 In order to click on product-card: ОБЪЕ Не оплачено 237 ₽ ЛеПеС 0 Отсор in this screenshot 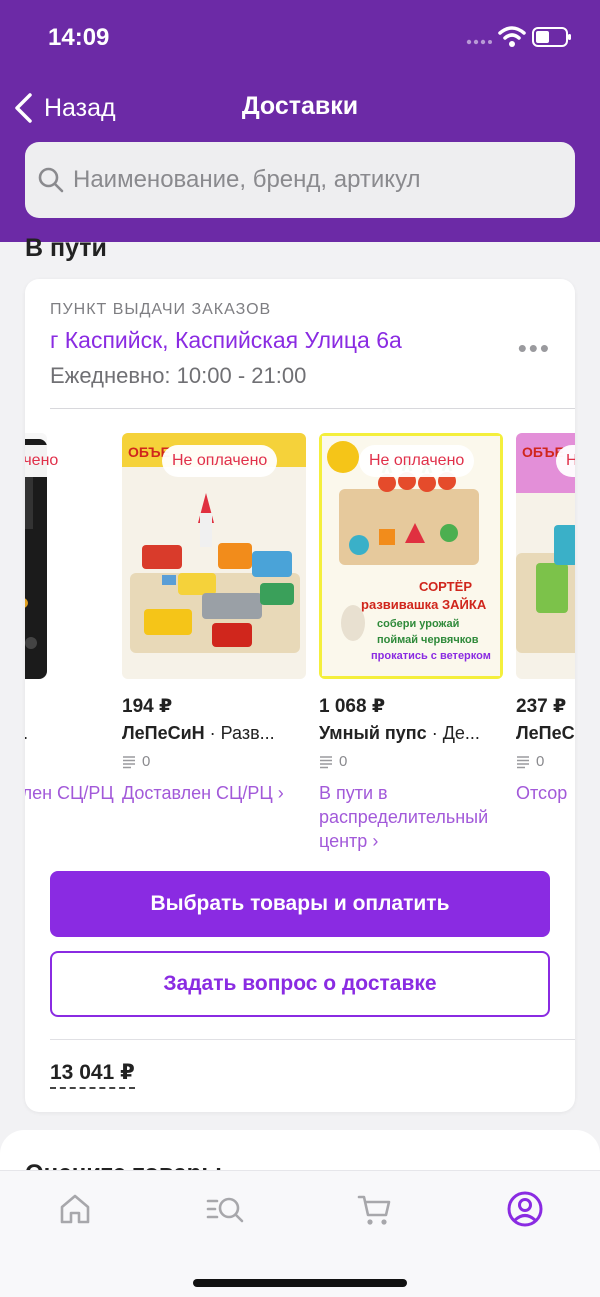, I will do `click(545, 648)`.